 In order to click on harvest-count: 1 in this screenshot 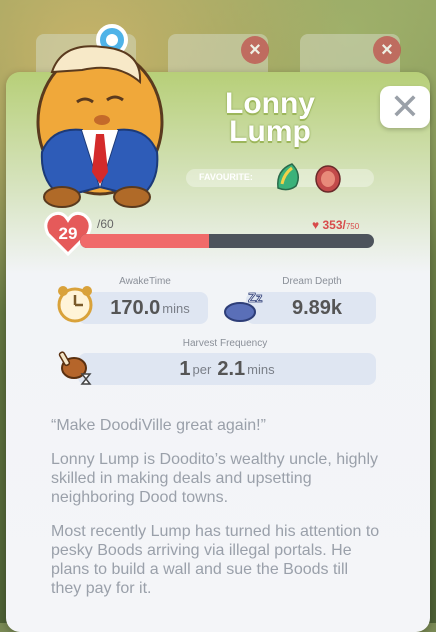, I will do `click(185, 368)`.